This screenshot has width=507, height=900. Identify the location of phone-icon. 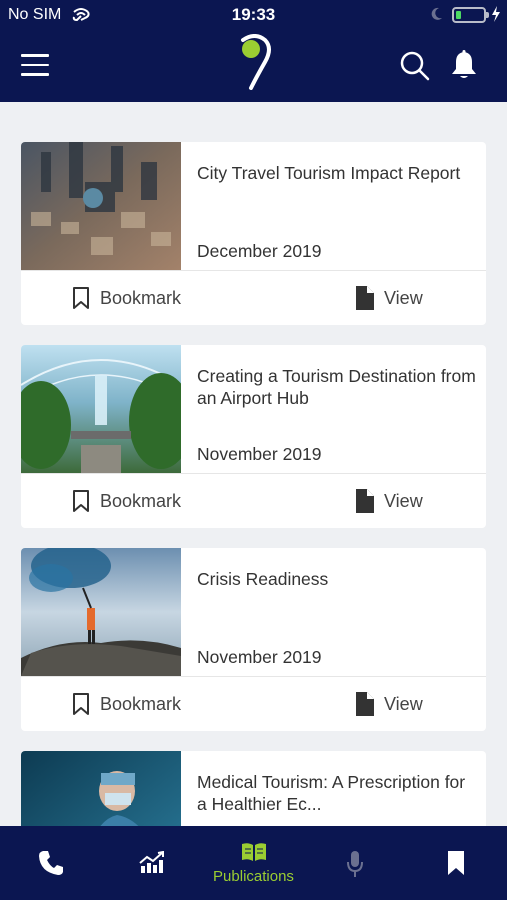
(51, 863).